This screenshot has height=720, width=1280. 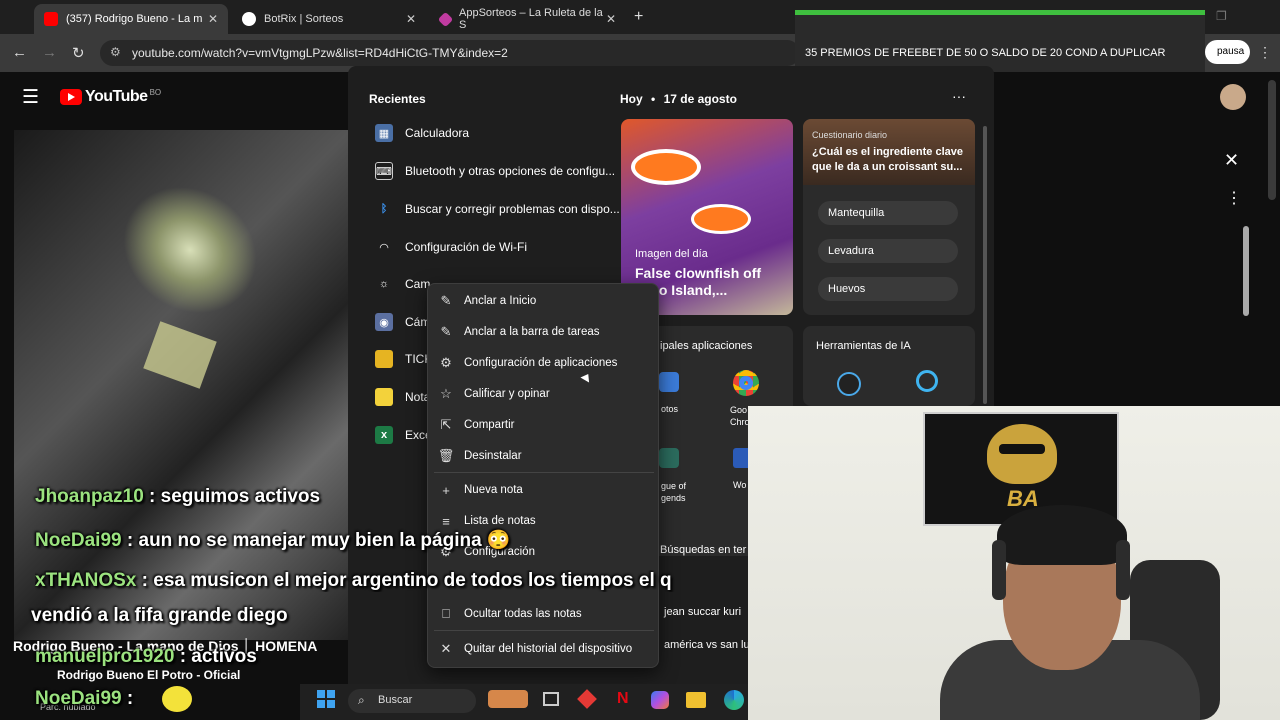 I want to click on menu-item-remove-history: ✕ Quitar del historial del dispositivo, so click(x=544, y=649).